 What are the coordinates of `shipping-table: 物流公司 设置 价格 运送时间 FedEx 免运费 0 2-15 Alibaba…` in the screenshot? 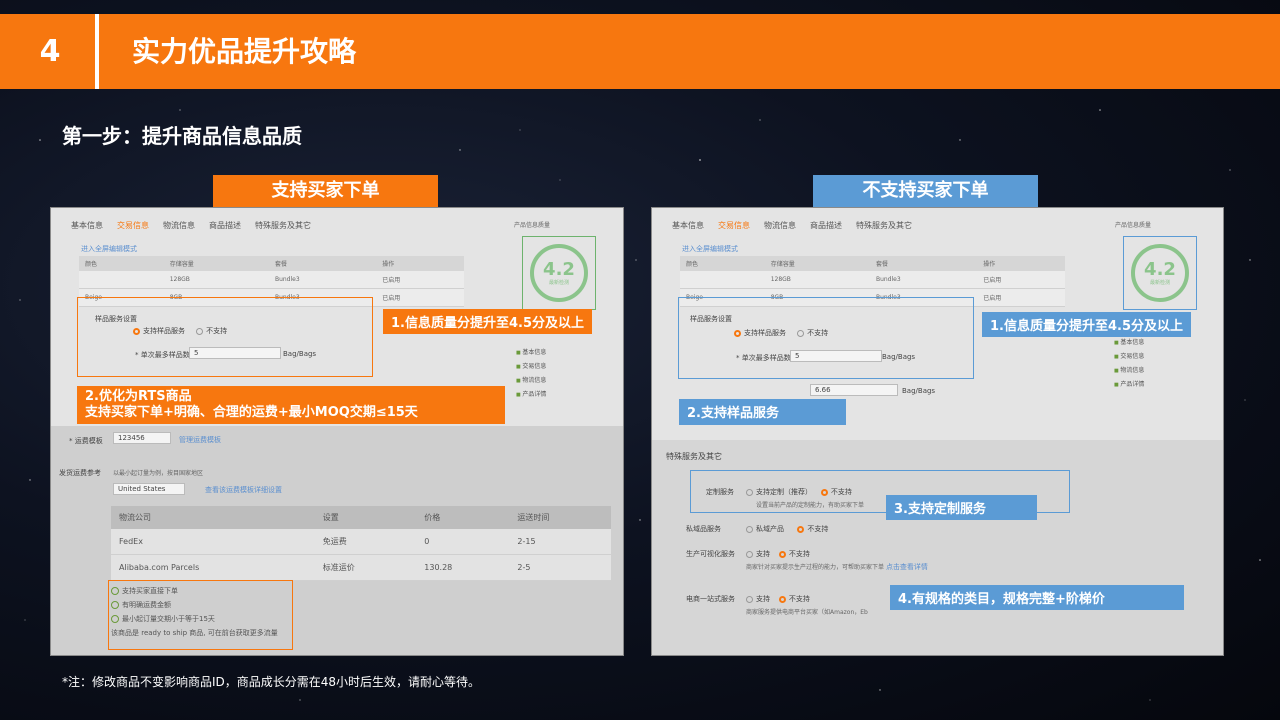 It's located at (361, 543).